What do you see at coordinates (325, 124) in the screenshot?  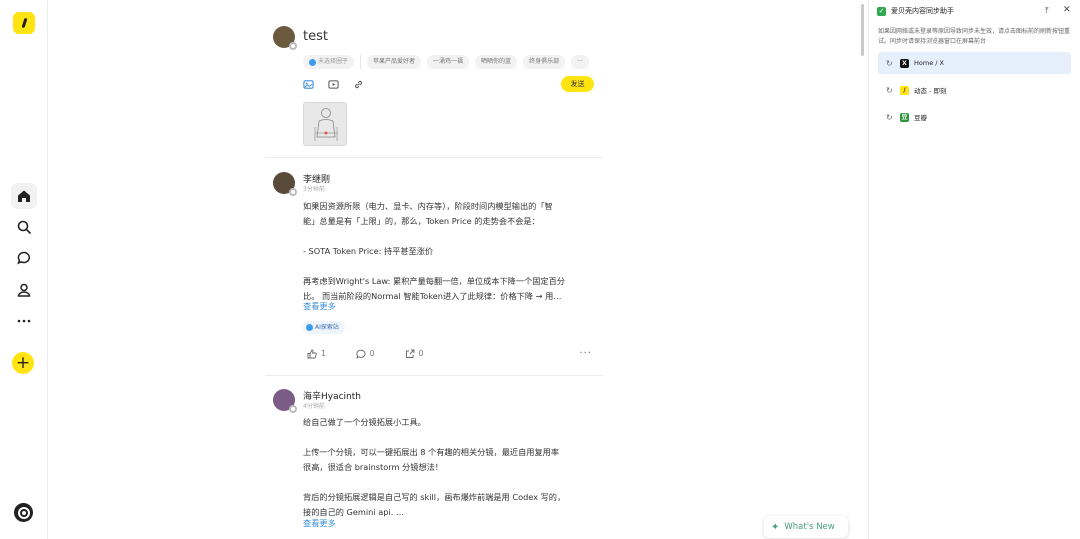 I see `attached-image` at bounding box center [325, 124].